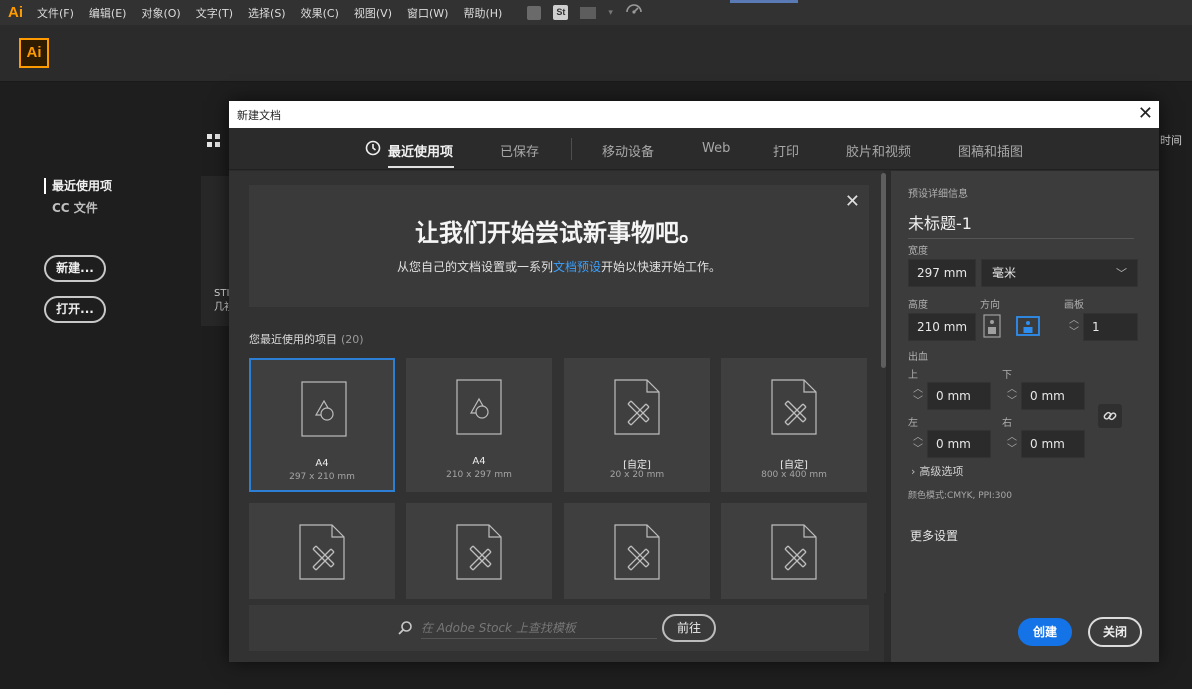 The width and height of the screenshot is (1192, 689). What do you see at coordinates (1007, 423) in the screenshot?
I see `bleed-right-label: 右` at bounding box center [1007, 423].